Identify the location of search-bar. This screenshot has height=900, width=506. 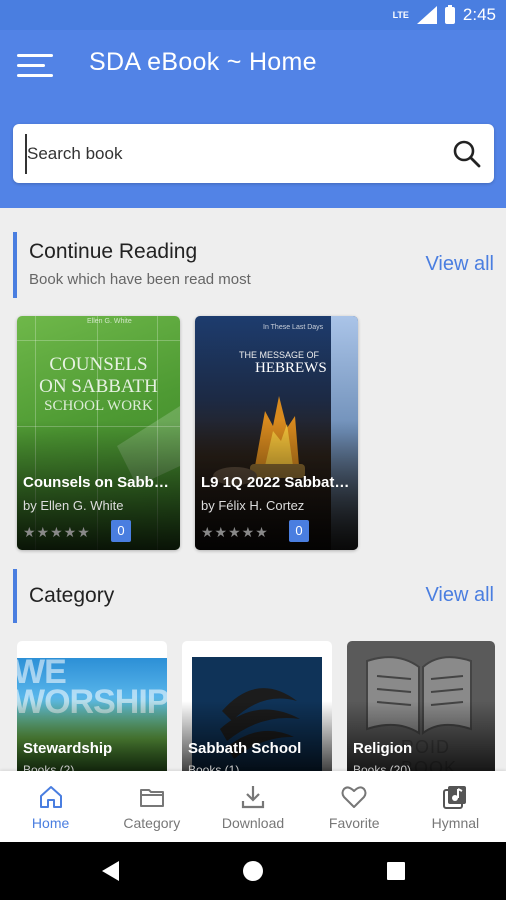
(253, 153).